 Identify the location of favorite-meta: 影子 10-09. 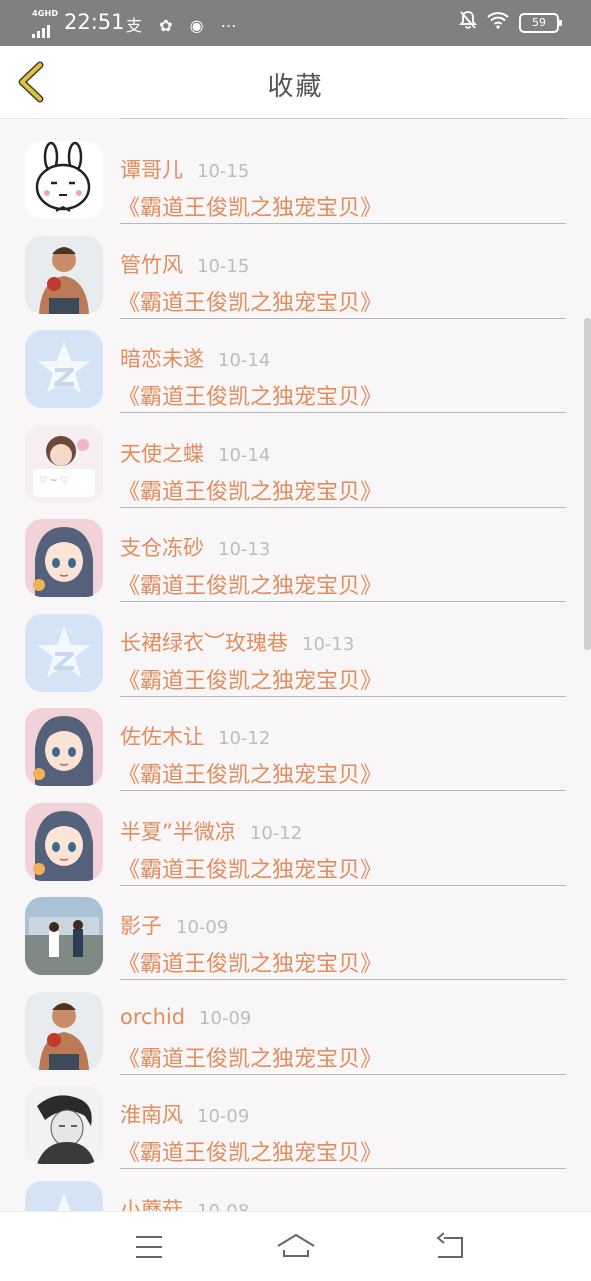
(174, 925).